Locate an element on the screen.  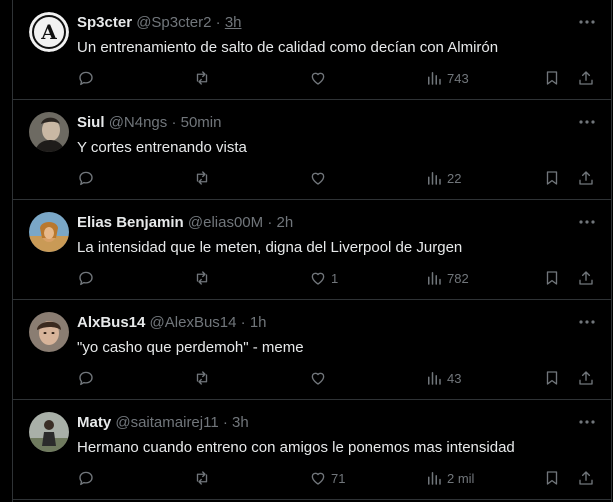
views-button: 43 is located at coordinates (443, 378).